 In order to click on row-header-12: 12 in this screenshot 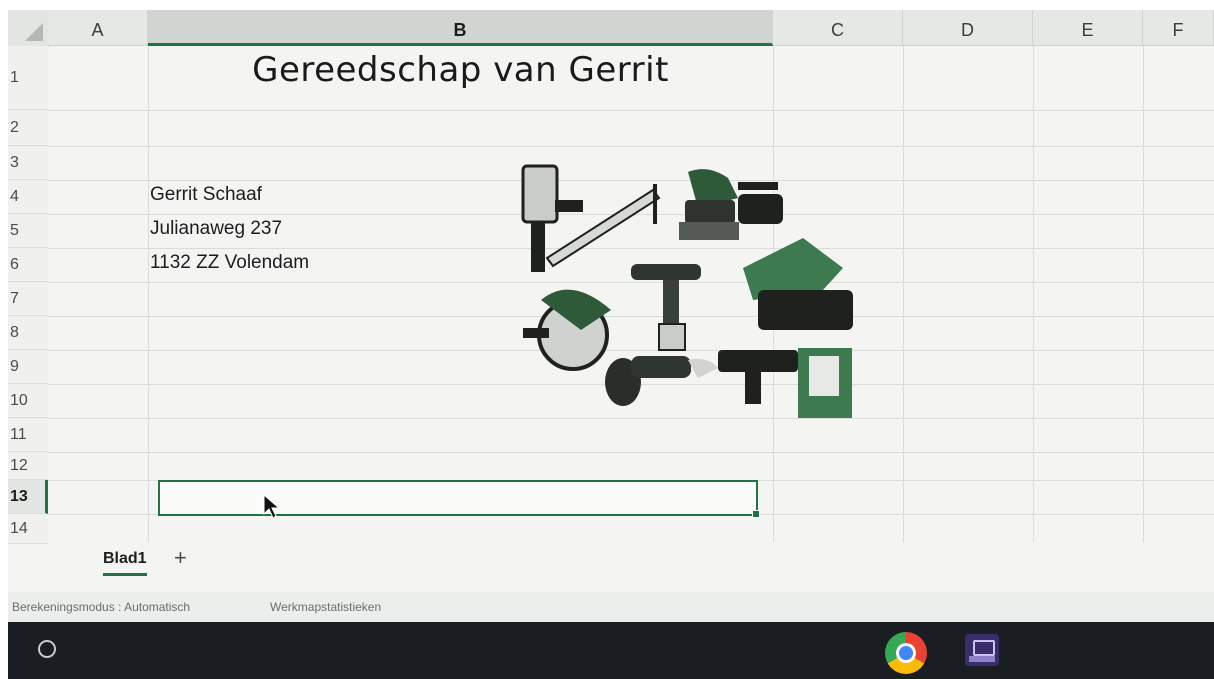, I will do `click(28, 466)`.